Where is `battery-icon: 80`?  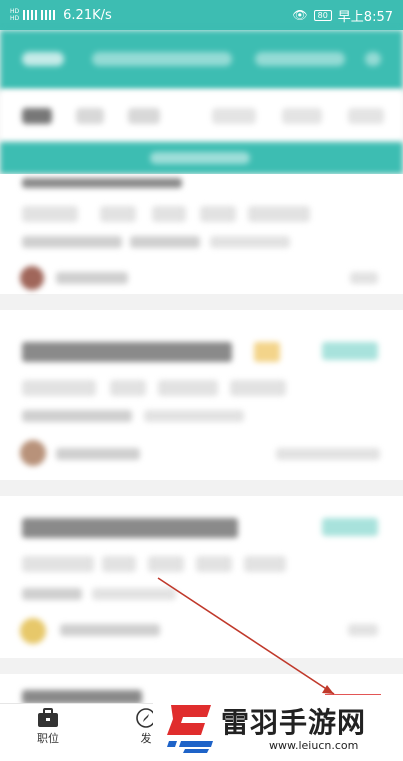 battery-icon: 80 is located at coordinates (322, 15).